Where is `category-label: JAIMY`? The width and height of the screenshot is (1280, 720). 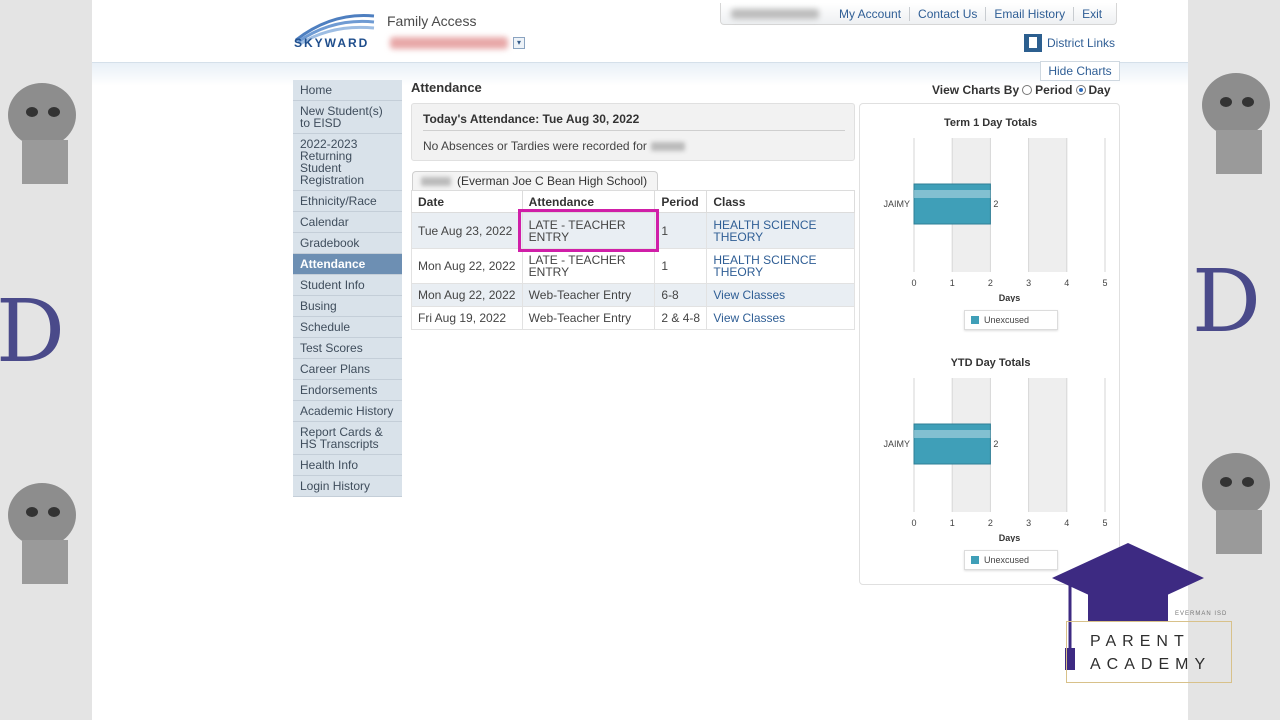
category-label: JAIMY is located at coordinates (896, 444).